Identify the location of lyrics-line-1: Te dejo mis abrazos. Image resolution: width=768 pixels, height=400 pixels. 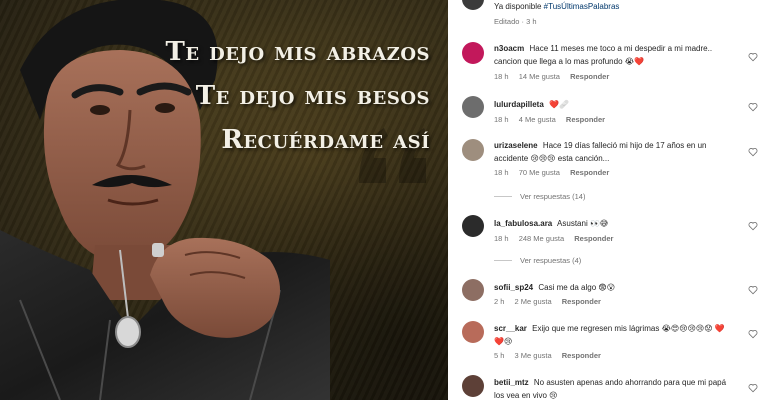
(297, 52).